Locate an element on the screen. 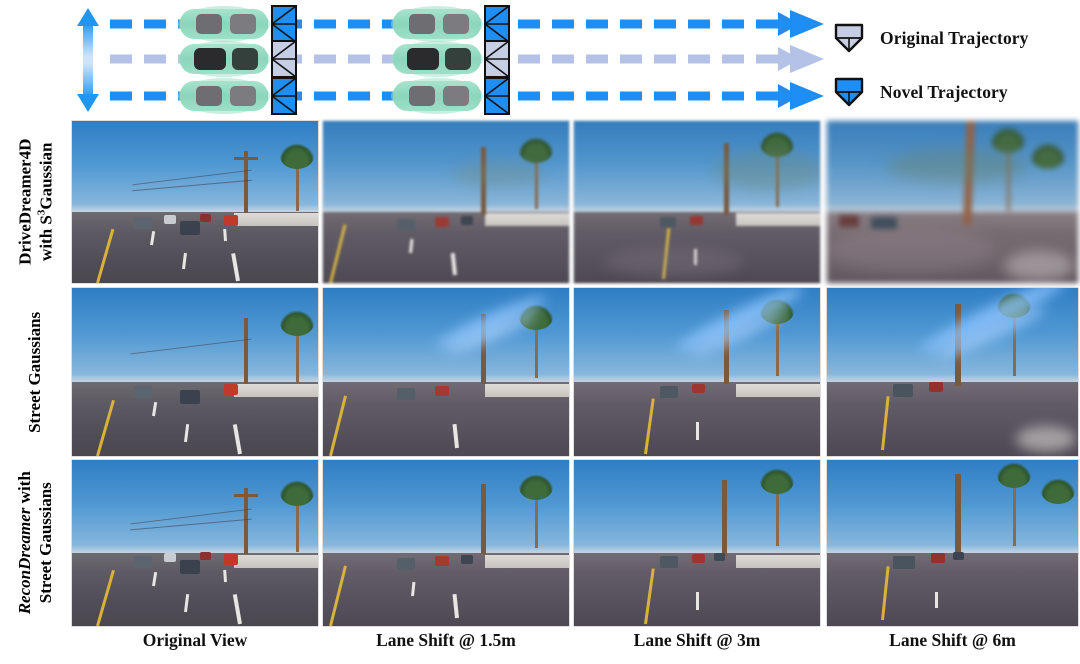  row-label-line-1: Street Gaussians is located at coordinates (35, 372).